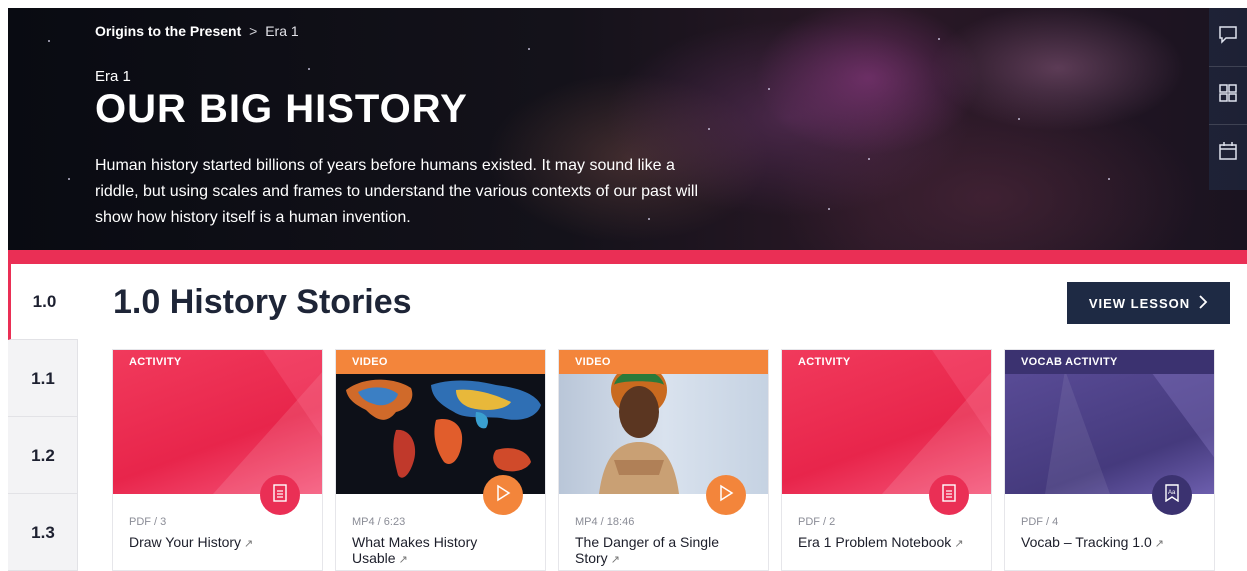  I want to click on card-title-link: The Danger of a Single Story ↗, so click(665, 551).